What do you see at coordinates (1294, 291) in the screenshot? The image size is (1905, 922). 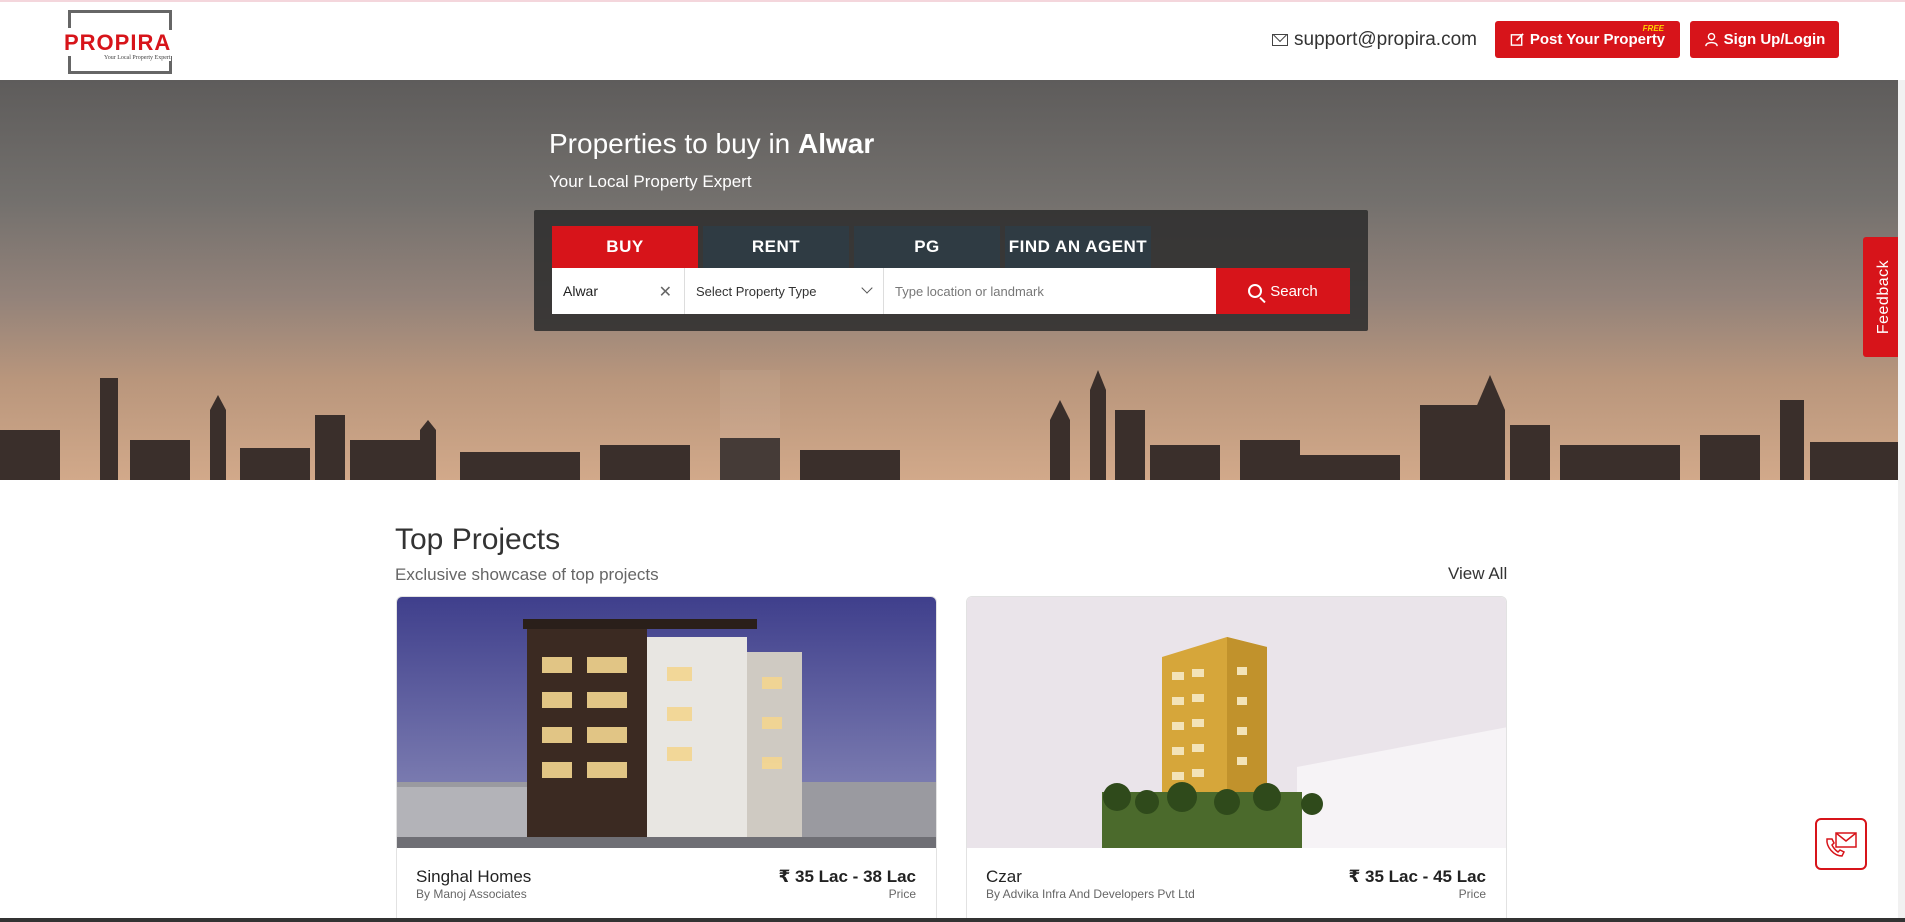 I see `search-button-label: Search` at bounding box center [1294, 291].